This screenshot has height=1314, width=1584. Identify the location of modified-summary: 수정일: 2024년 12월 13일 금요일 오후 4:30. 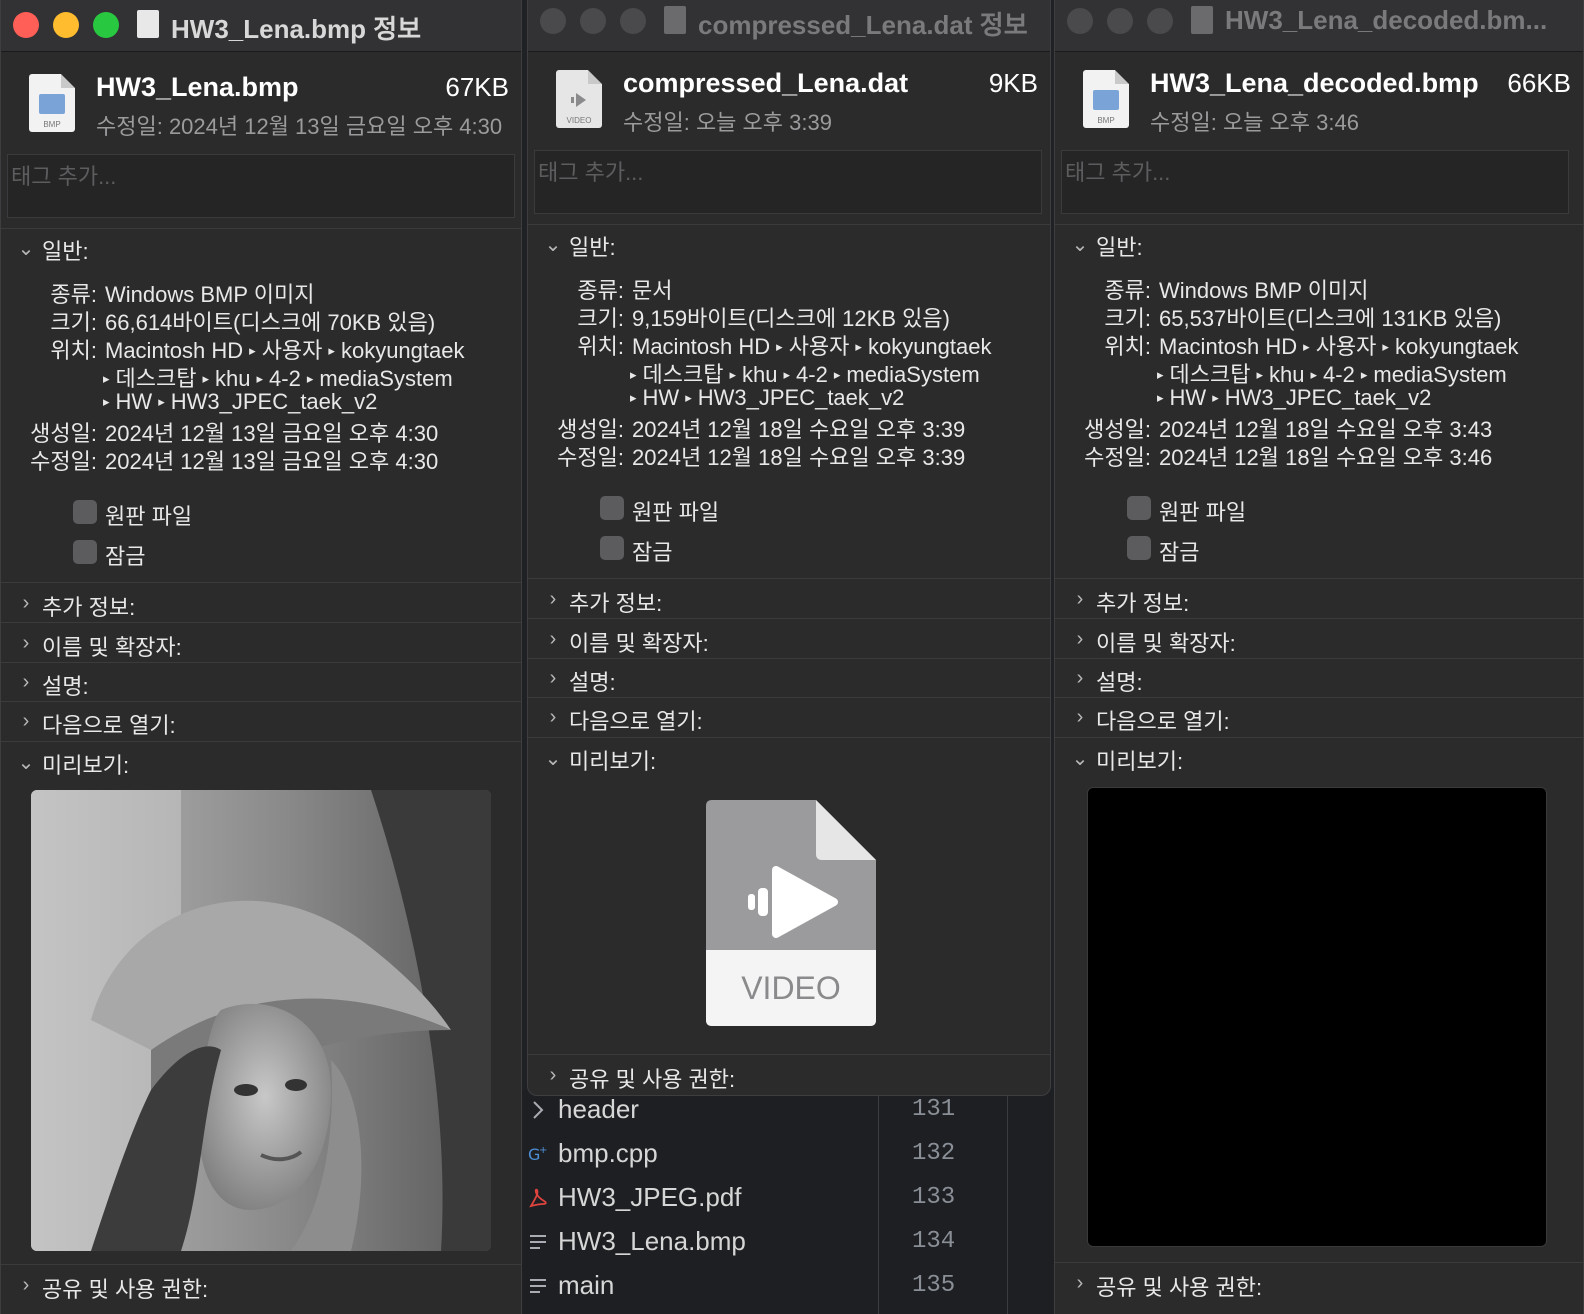
(299, 126).